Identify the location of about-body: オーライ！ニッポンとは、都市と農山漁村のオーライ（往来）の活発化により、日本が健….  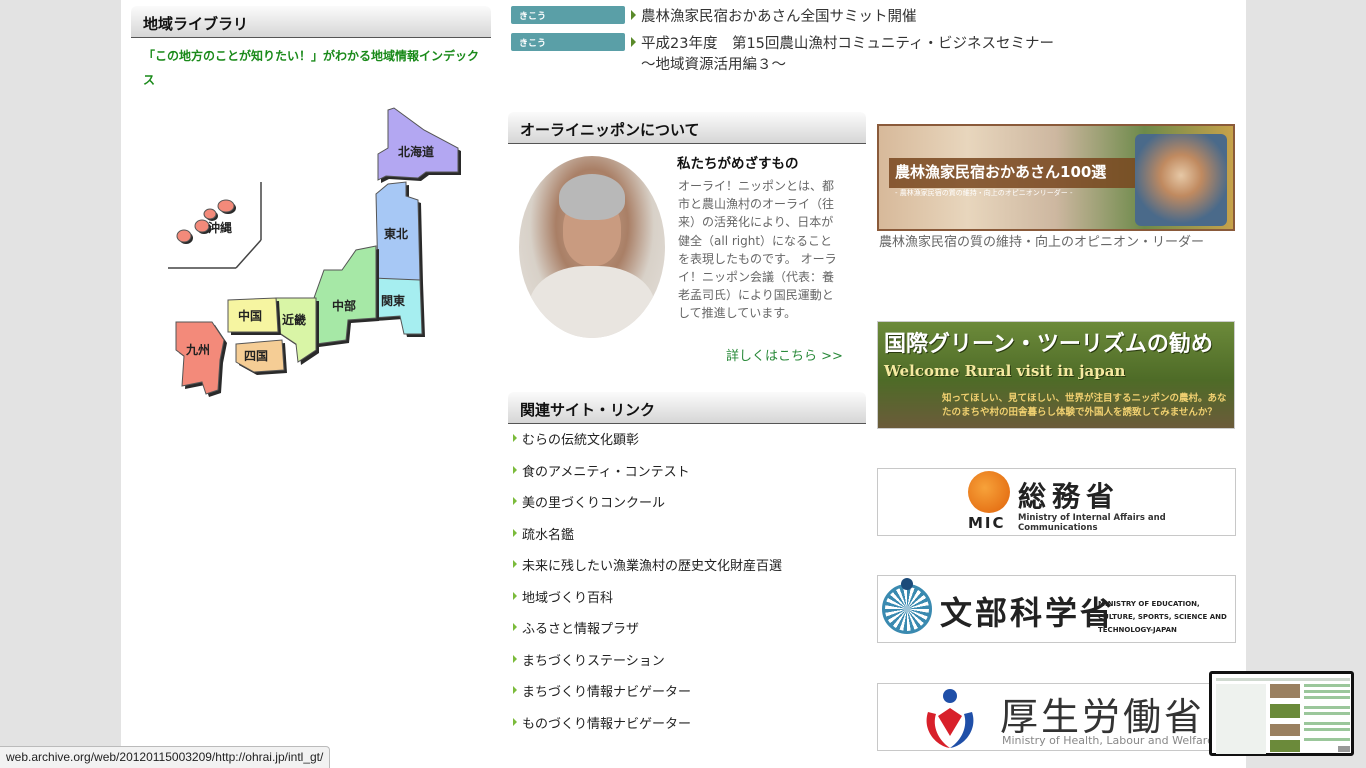
(757, 250).